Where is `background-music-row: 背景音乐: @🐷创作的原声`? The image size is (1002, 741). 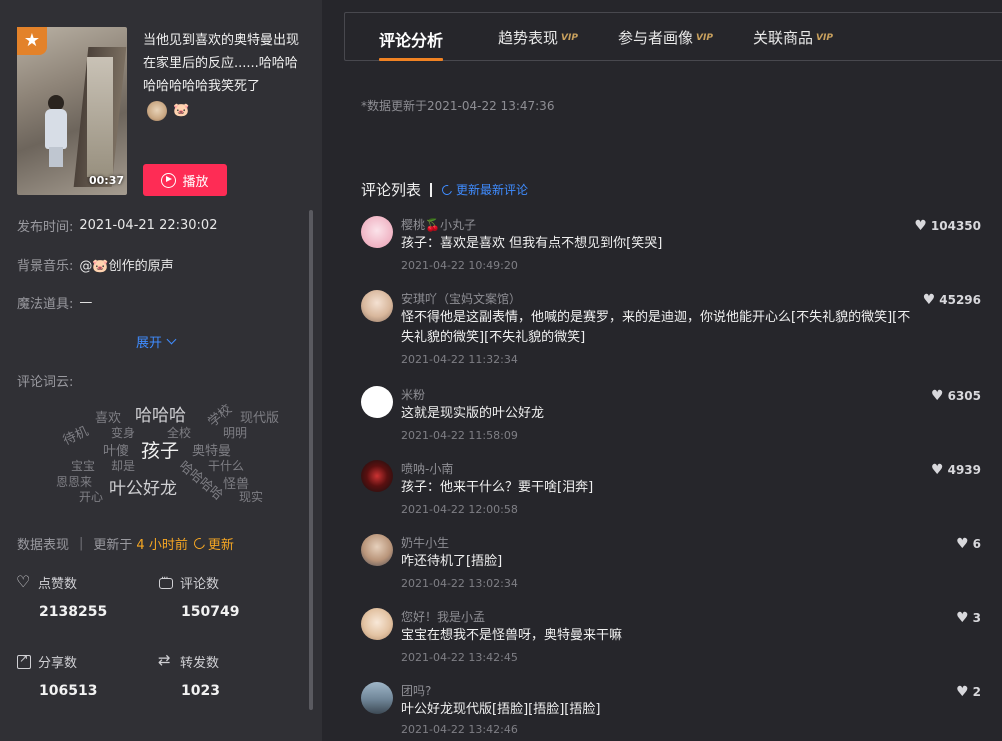
background-music-row: 背景音乐: @🐷创作的原声 is located at coordinates (95, 264).